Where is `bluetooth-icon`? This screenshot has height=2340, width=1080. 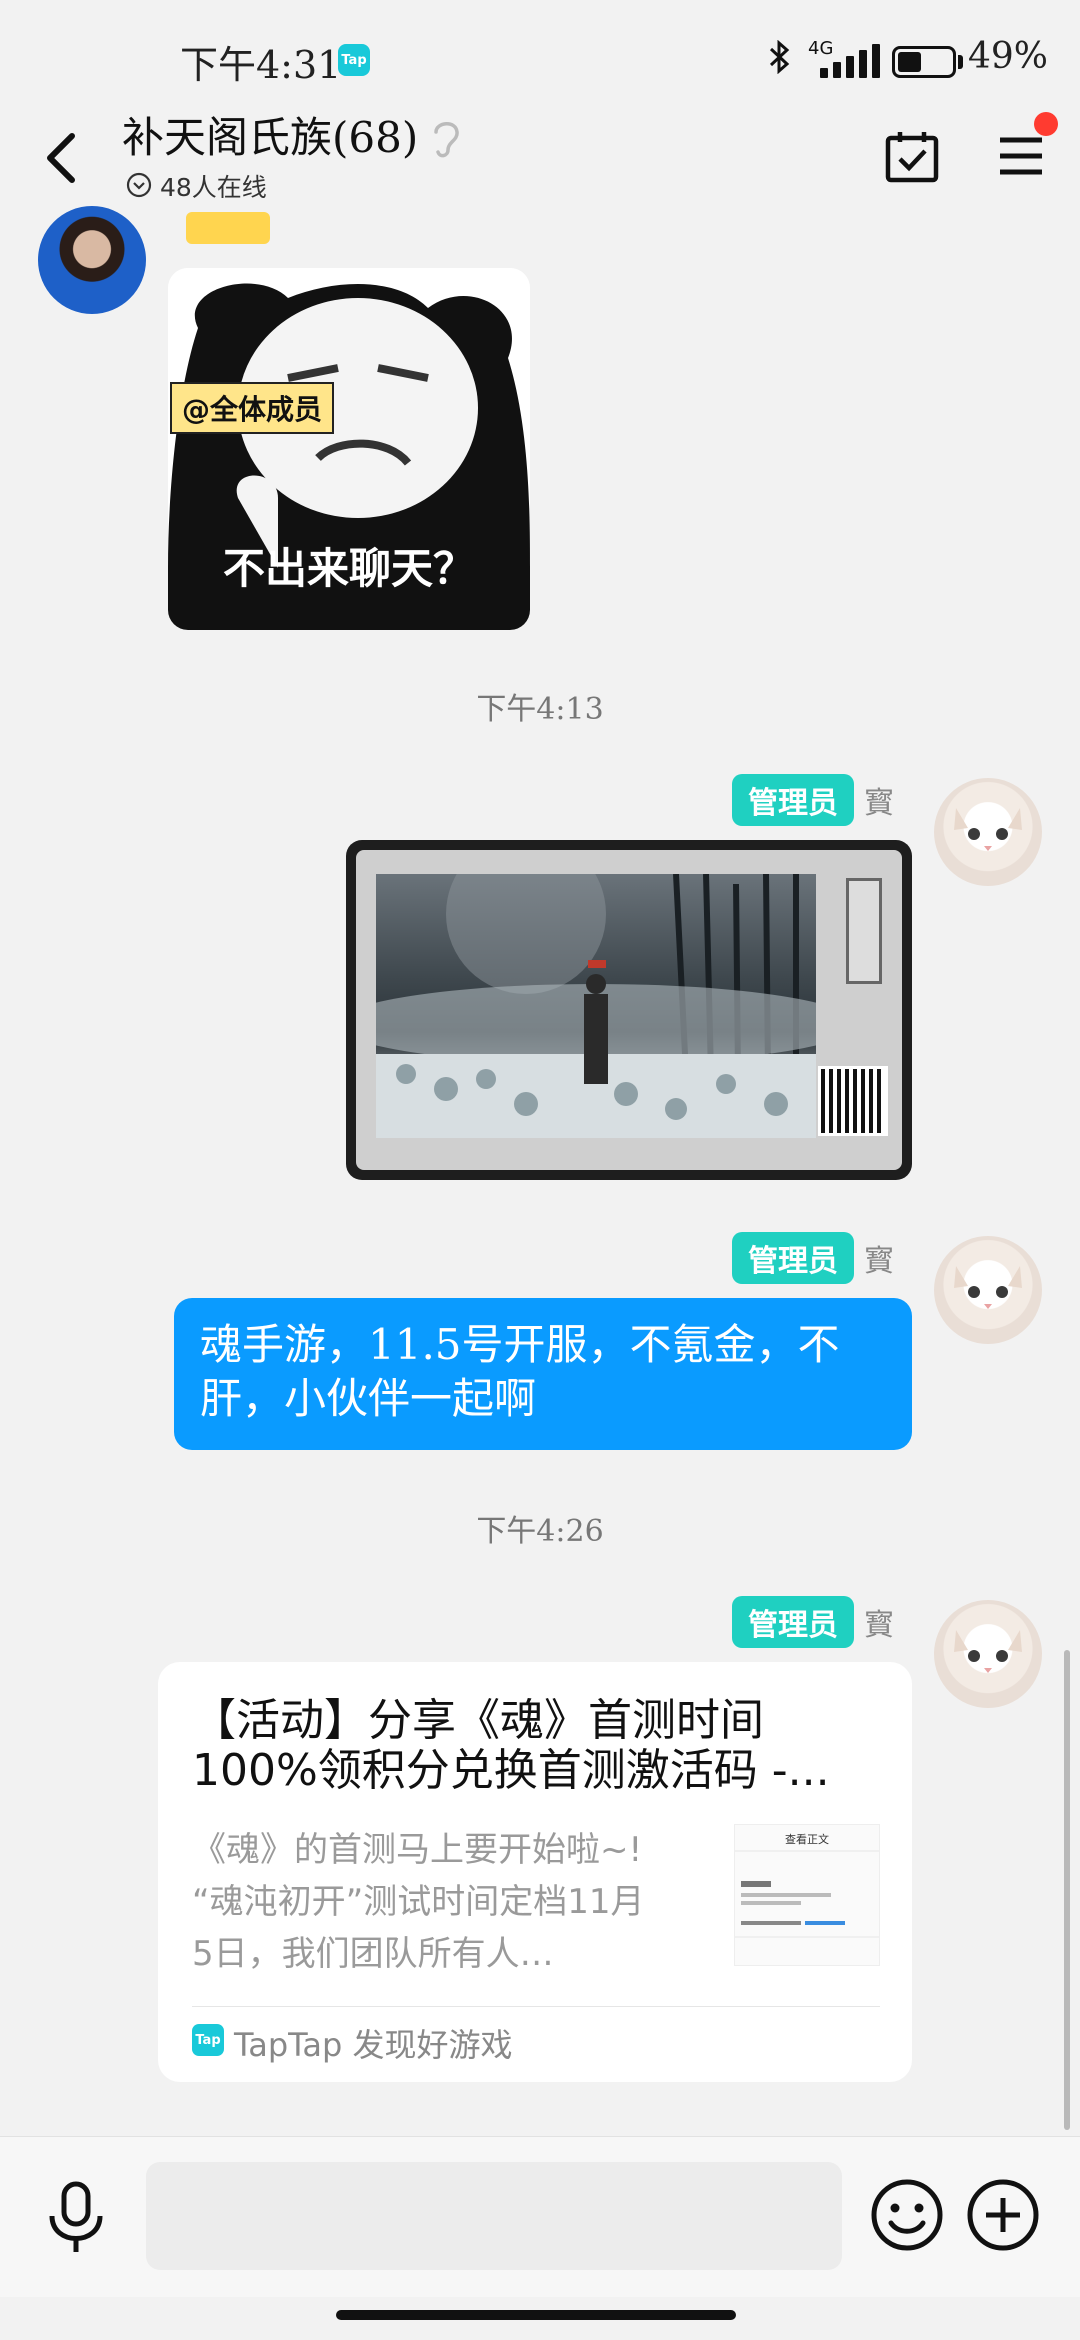
bluetooth-icon is located at coordinates (780, 61).